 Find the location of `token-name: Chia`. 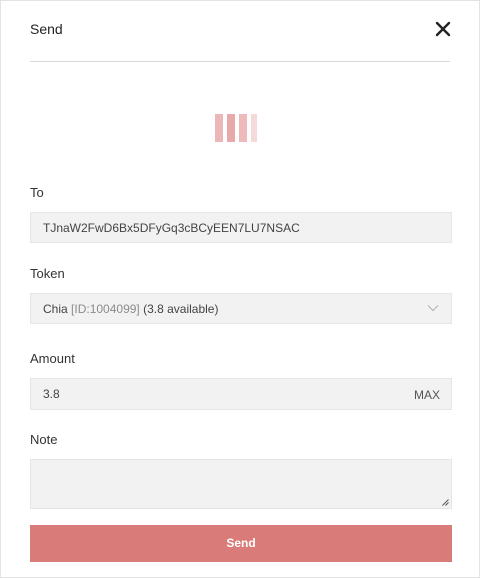

token-name: Chia is located at coordinates (55, 309).